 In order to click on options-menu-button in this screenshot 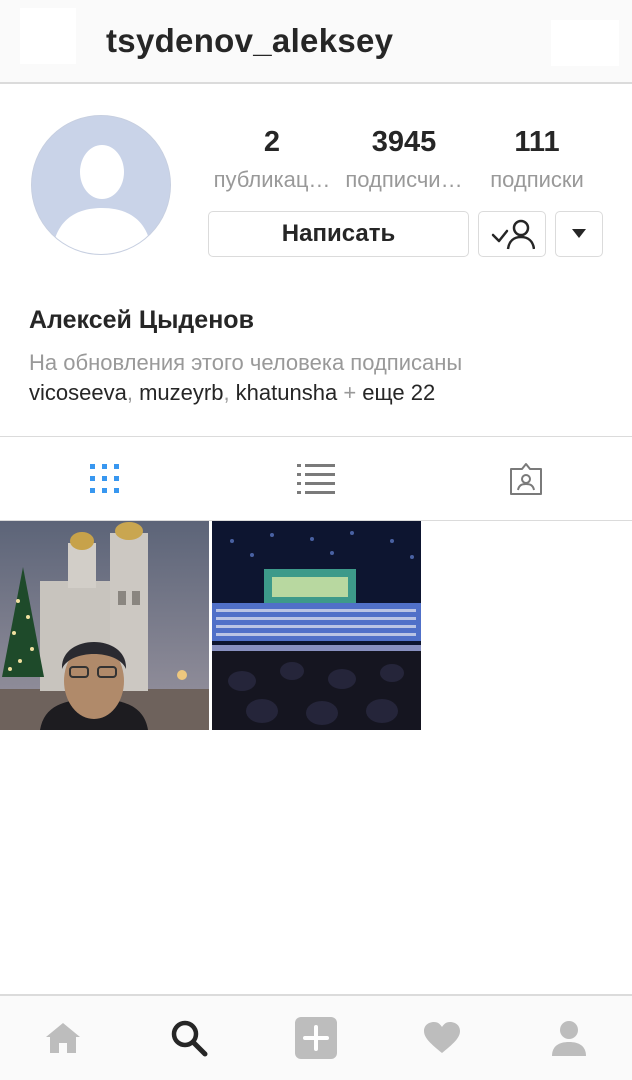, I will do `click(585, 43)`.